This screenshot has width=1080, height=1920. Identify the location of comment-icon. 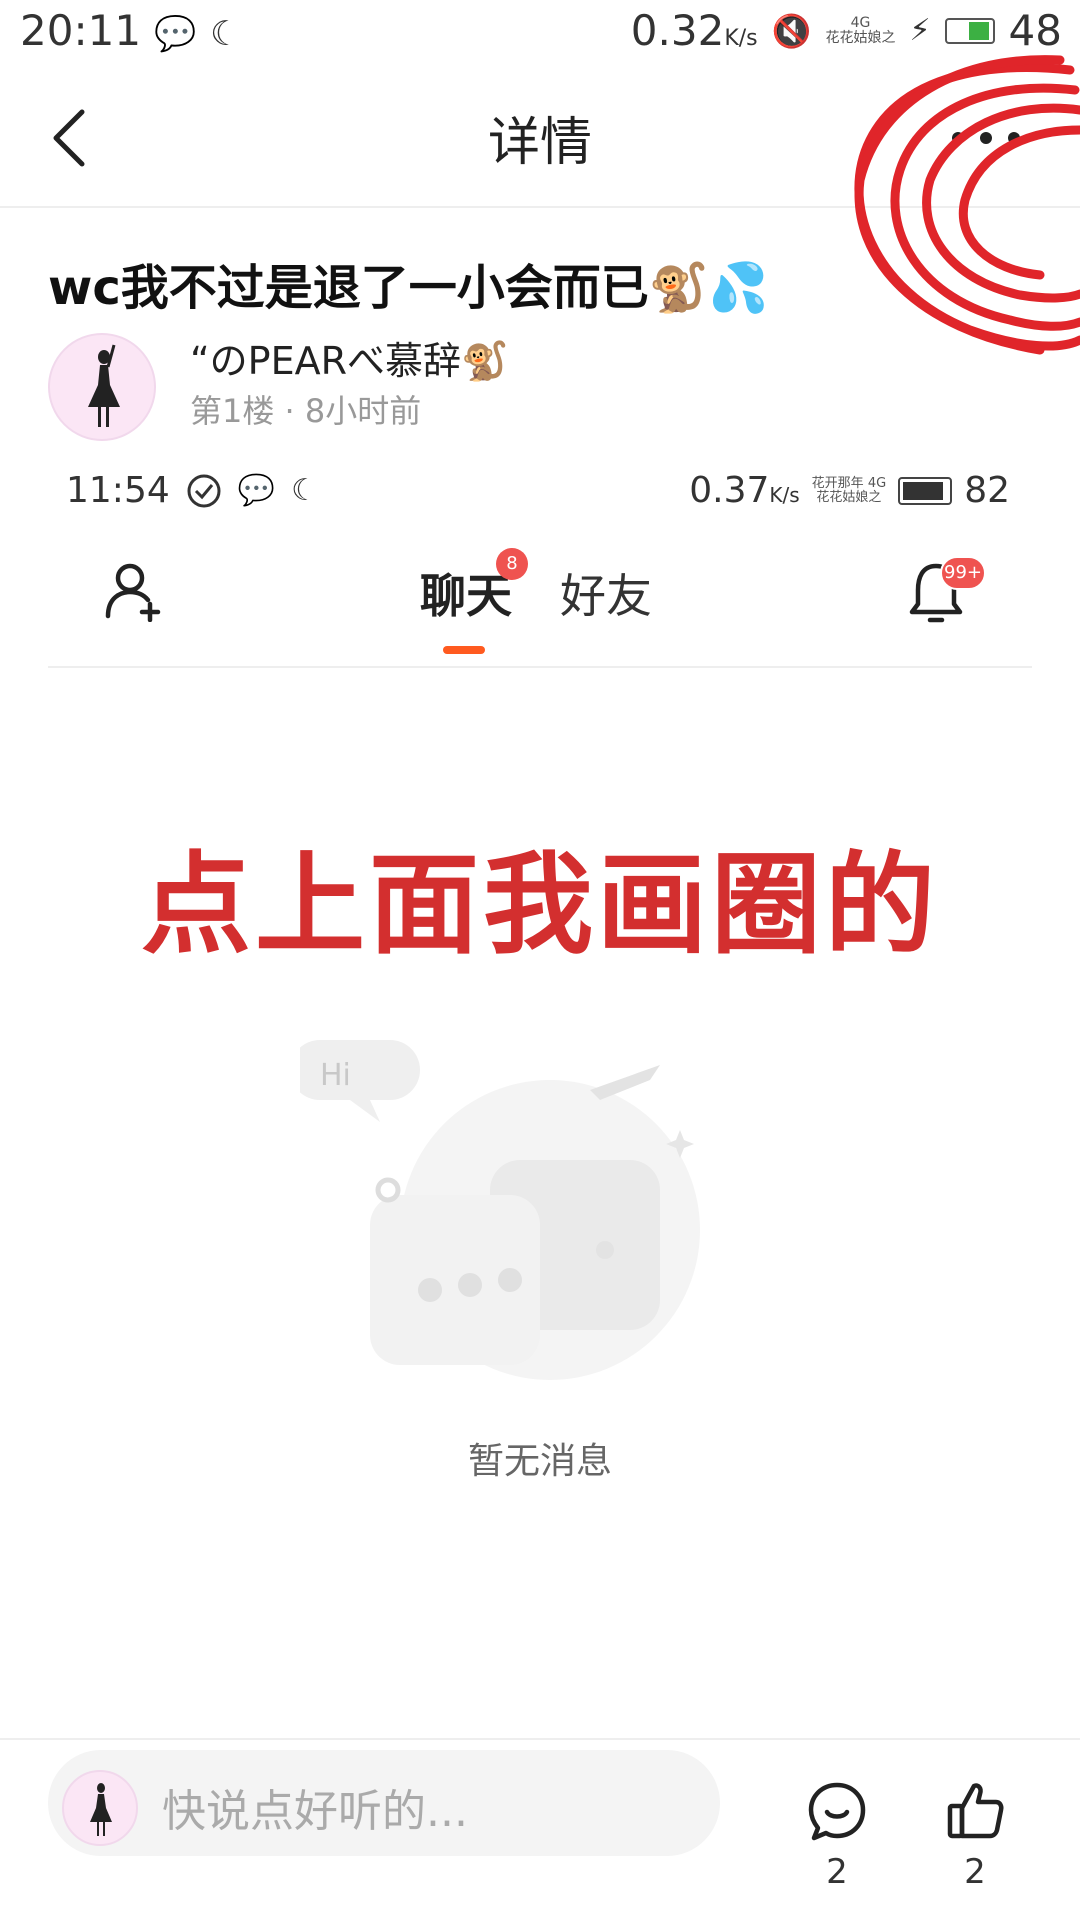
(837, 1811).